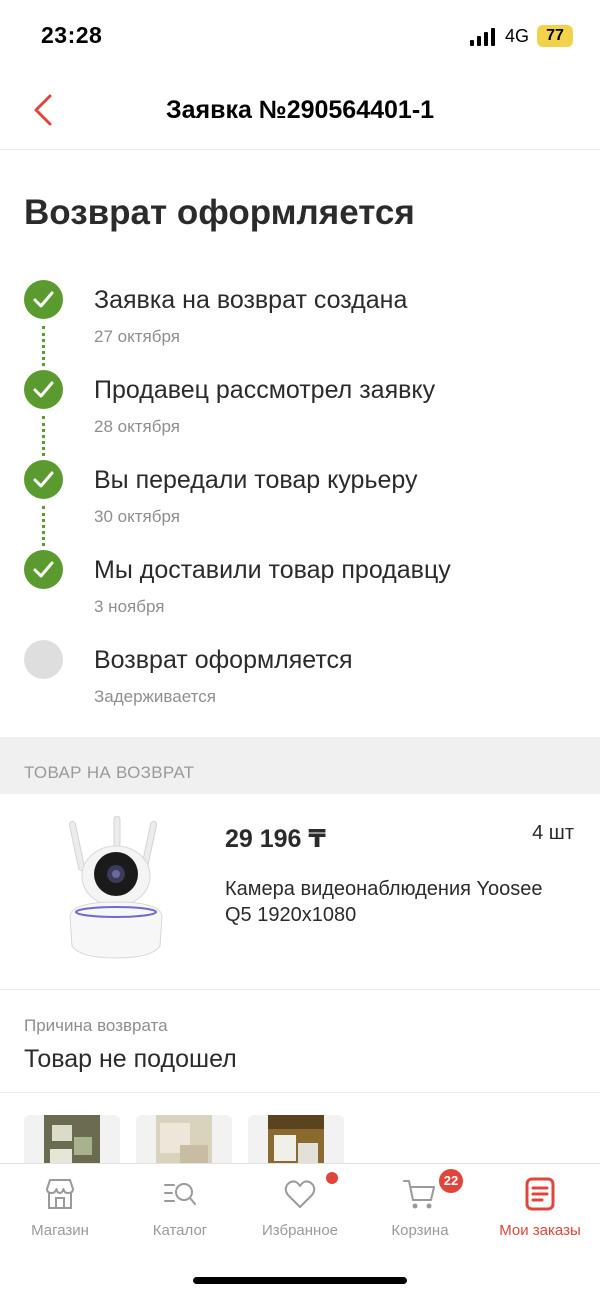  I want to click on timeline-step-date: 30 октября, so click(137, 516).